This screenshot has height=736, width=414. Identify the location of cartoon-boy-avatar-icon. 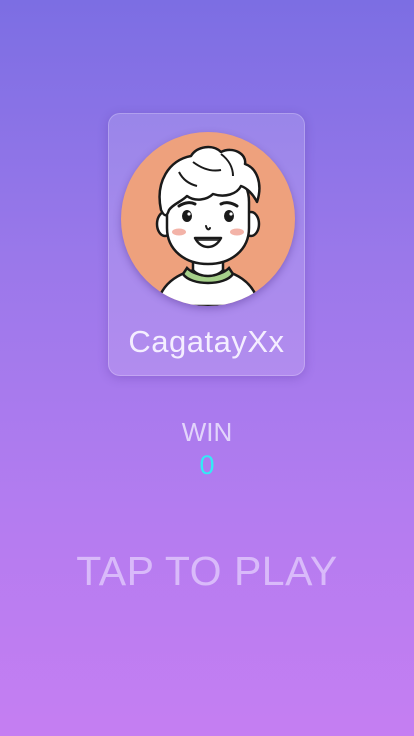
(208, 225).